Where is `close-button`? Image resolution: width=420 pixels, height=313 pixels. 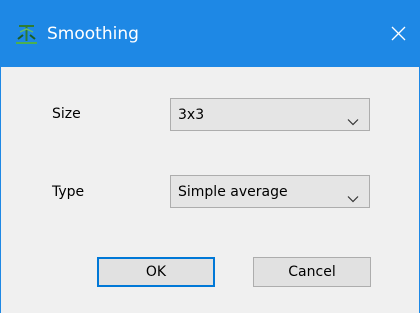 close-button is located at coordinates (397, 33).